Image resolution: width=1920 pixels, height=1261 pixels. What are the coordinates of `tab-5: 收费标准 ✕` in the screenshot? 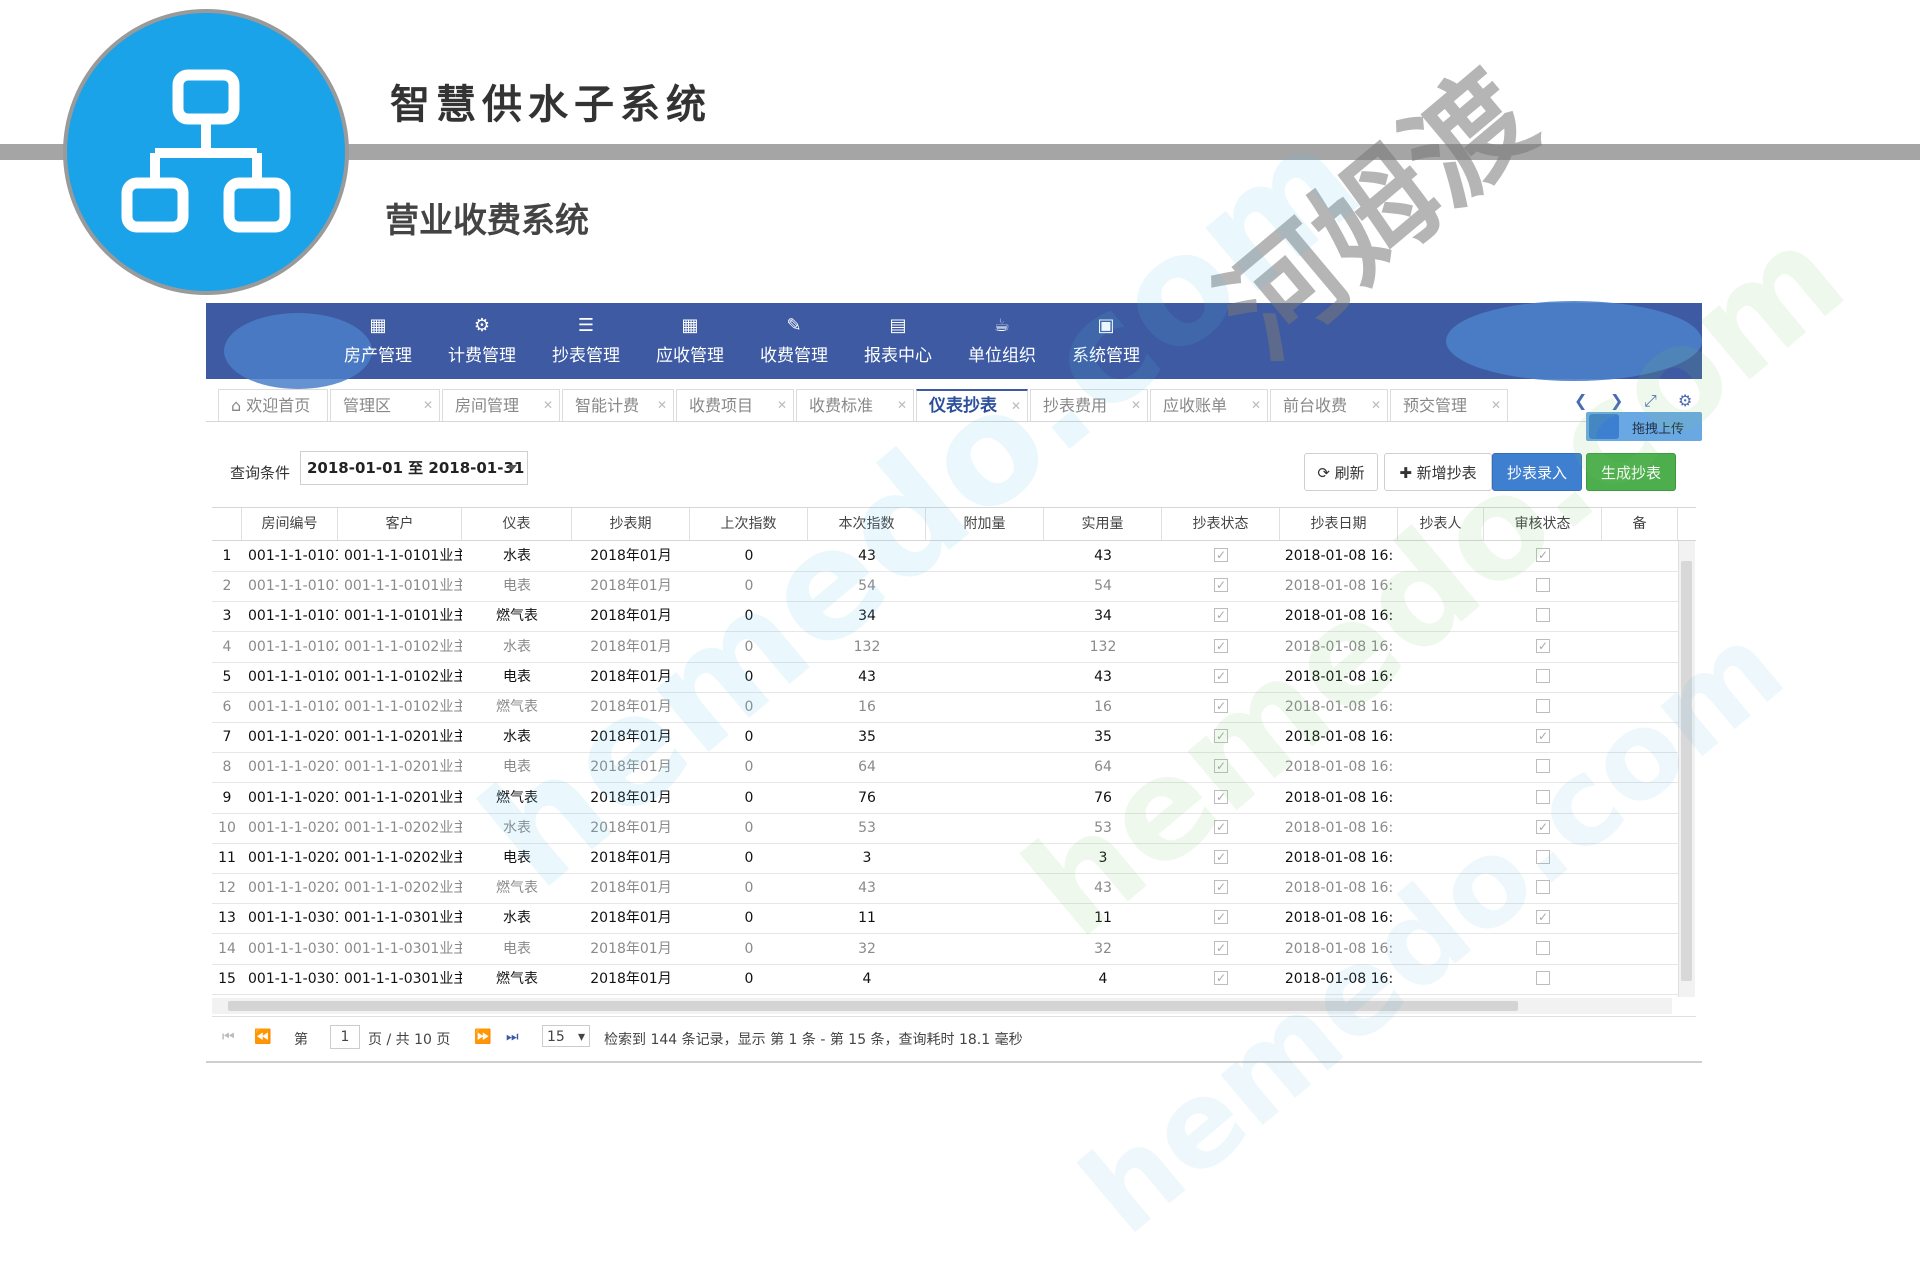 It's located at (855, 405).